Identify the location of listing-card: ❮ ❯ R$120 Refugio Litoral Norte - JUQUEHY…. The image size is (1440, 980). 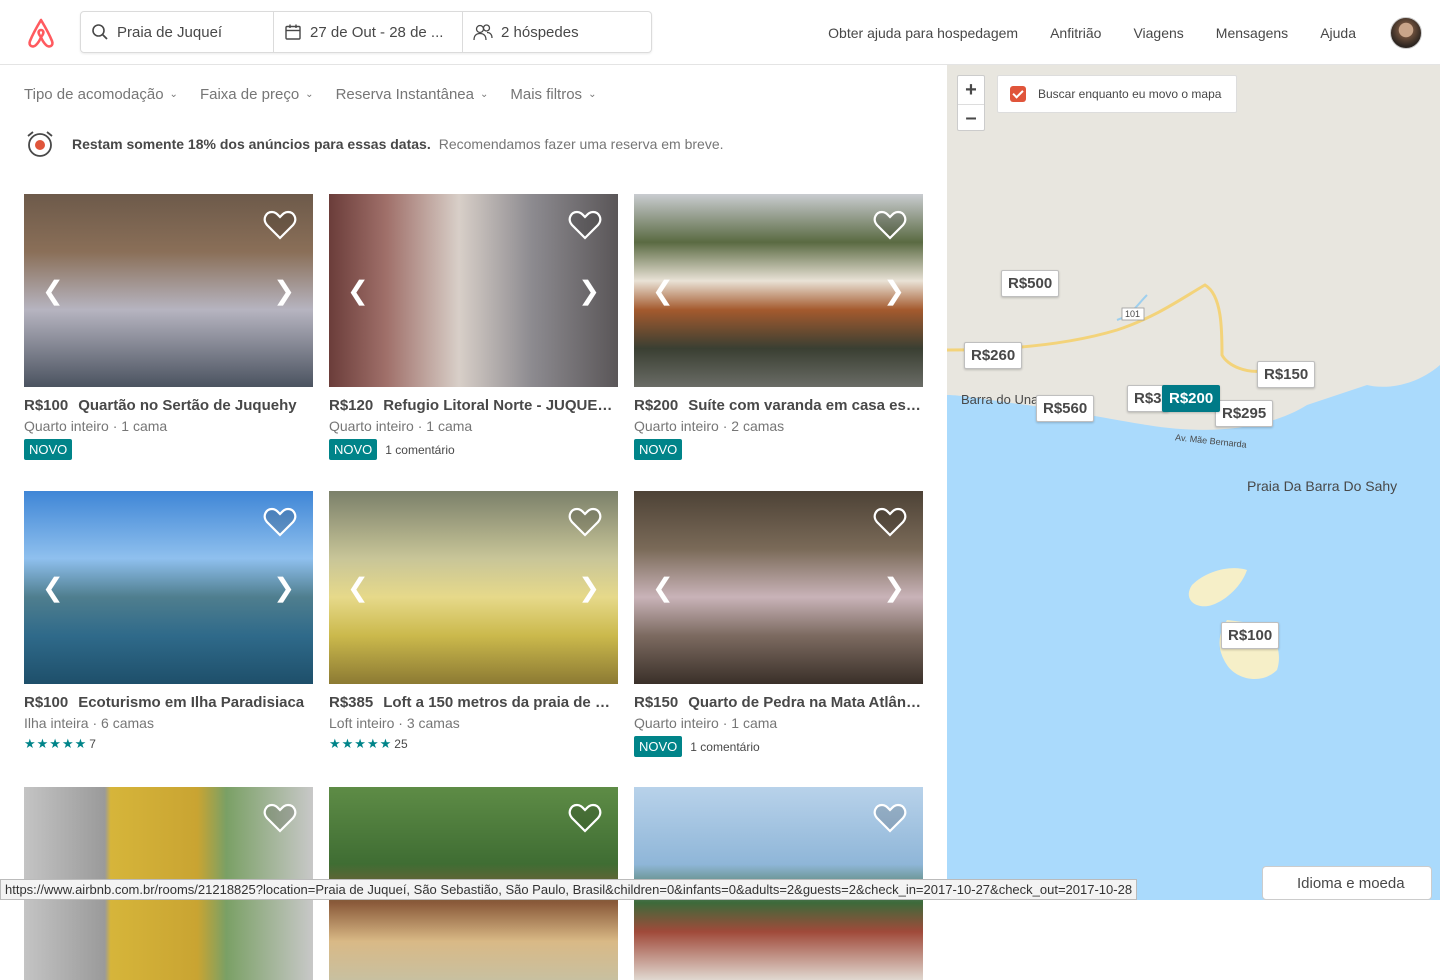
(473, 327).